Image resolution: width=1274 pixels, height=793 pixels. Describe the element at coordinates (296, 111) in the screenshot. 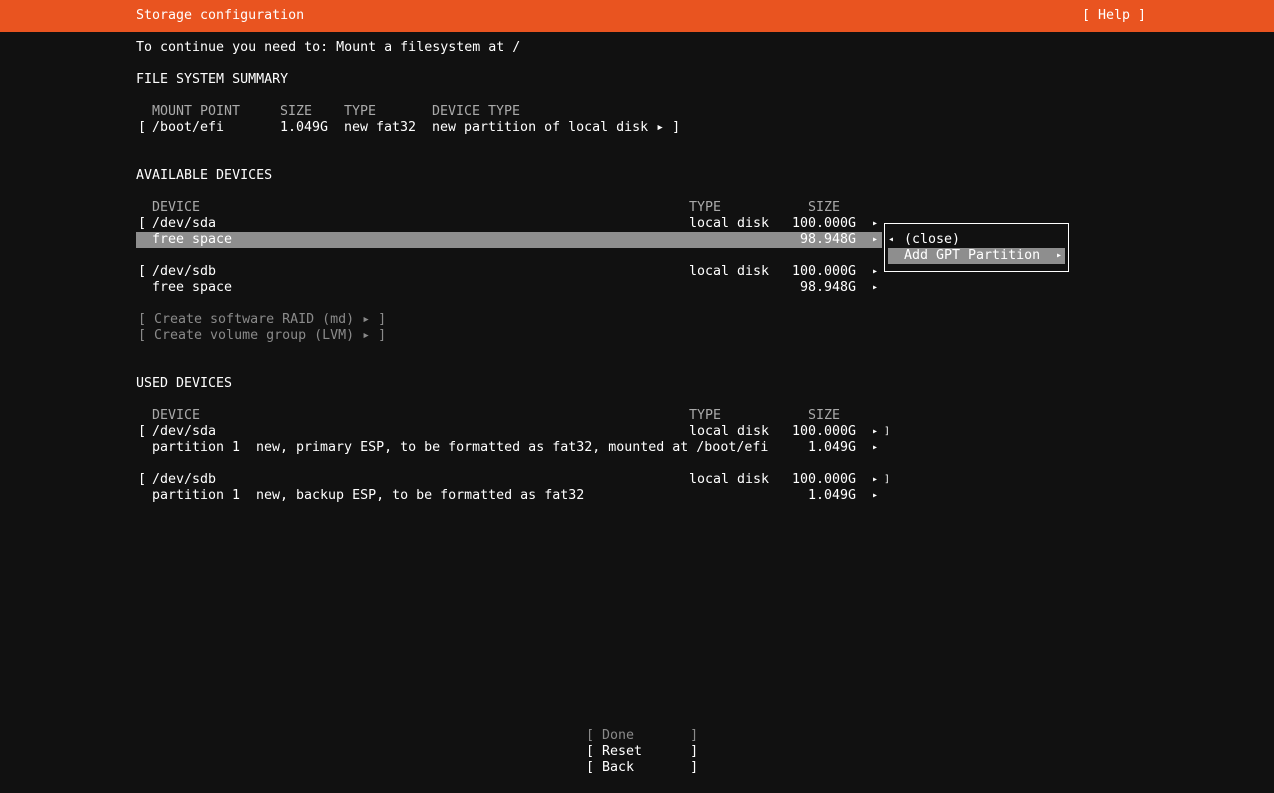

I see `fs-col-size: SIZE` at that location.